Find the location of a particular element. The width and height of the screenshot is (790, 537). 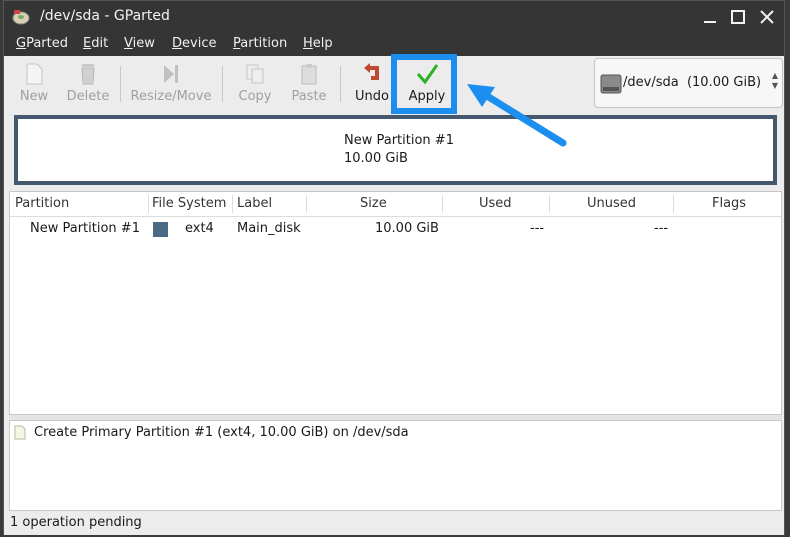

cell-label: Main_disk is located at coordinates (269, 228).